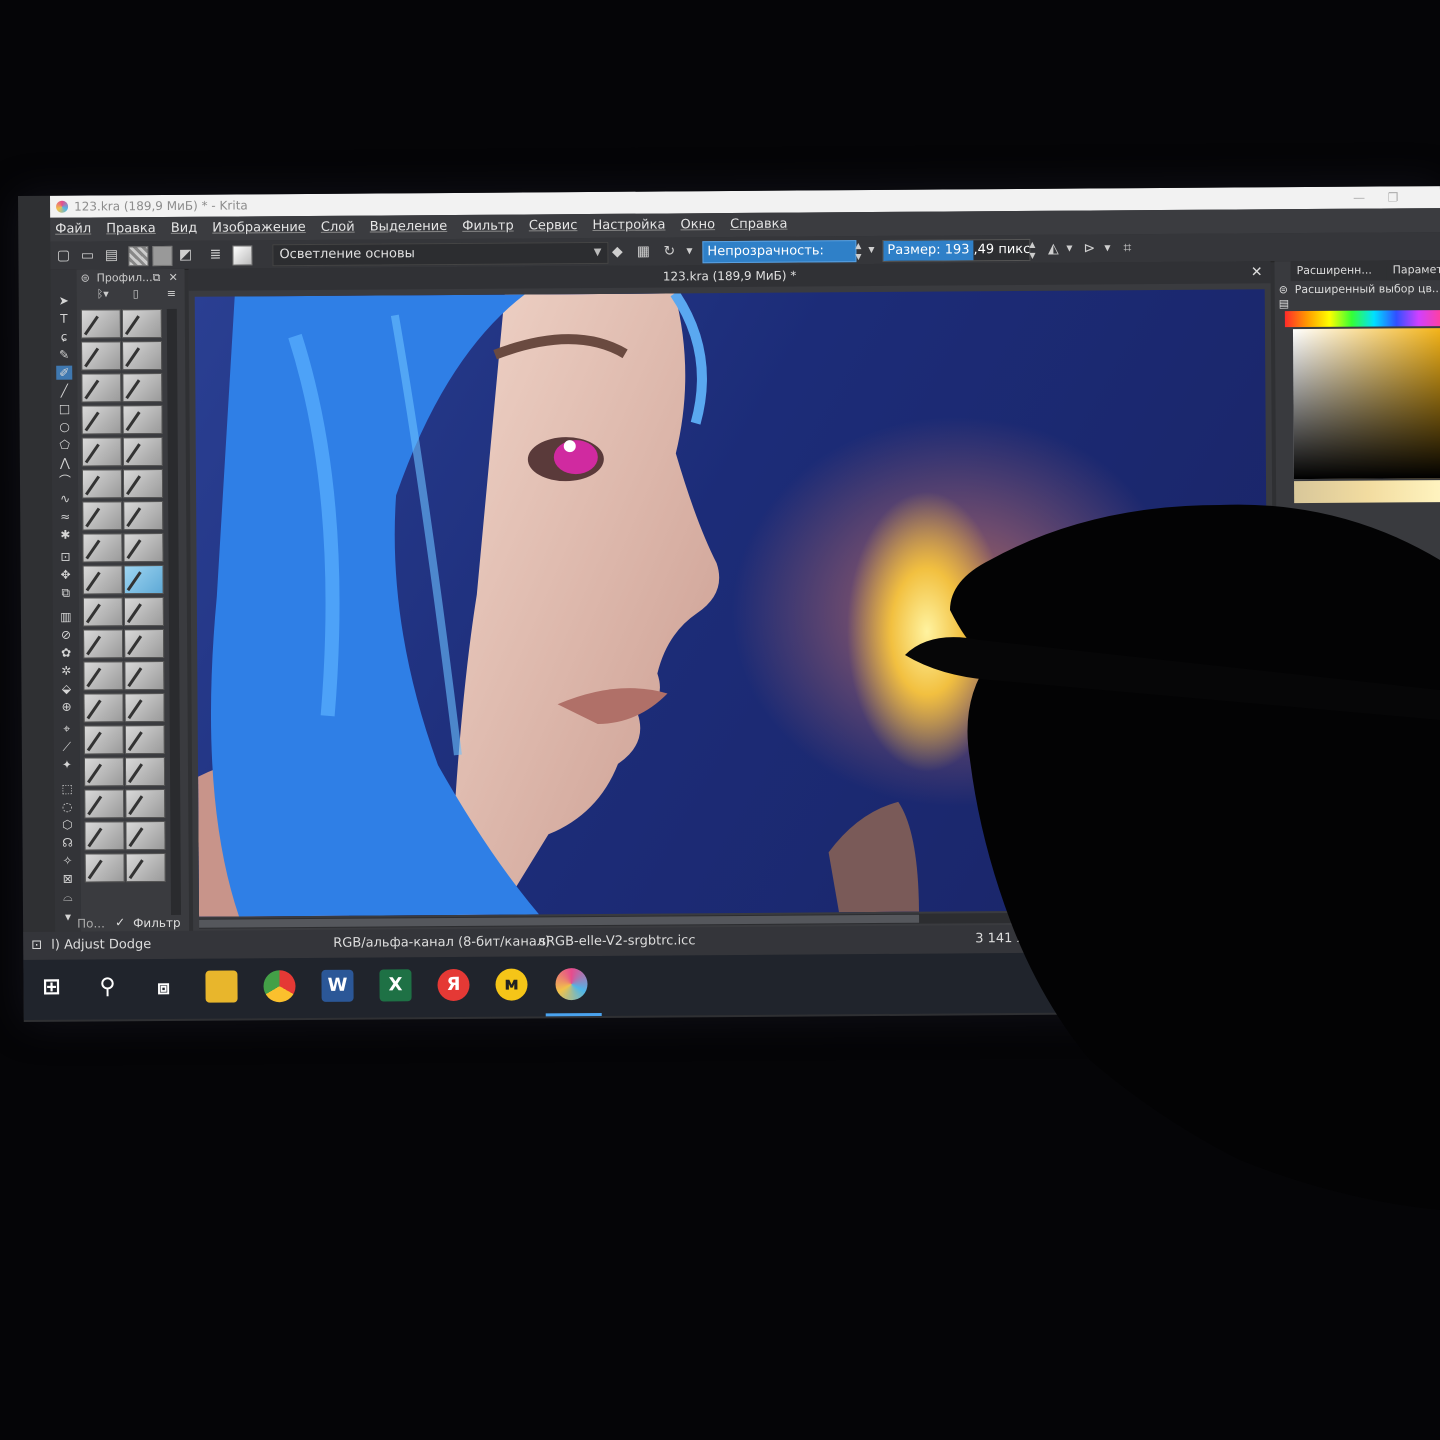 The image size is (1440, 1440). What do you see at coordinates (242, 255) in the screenshot?
I see `brush-preset-swatch` at bounding box center [242, 255].